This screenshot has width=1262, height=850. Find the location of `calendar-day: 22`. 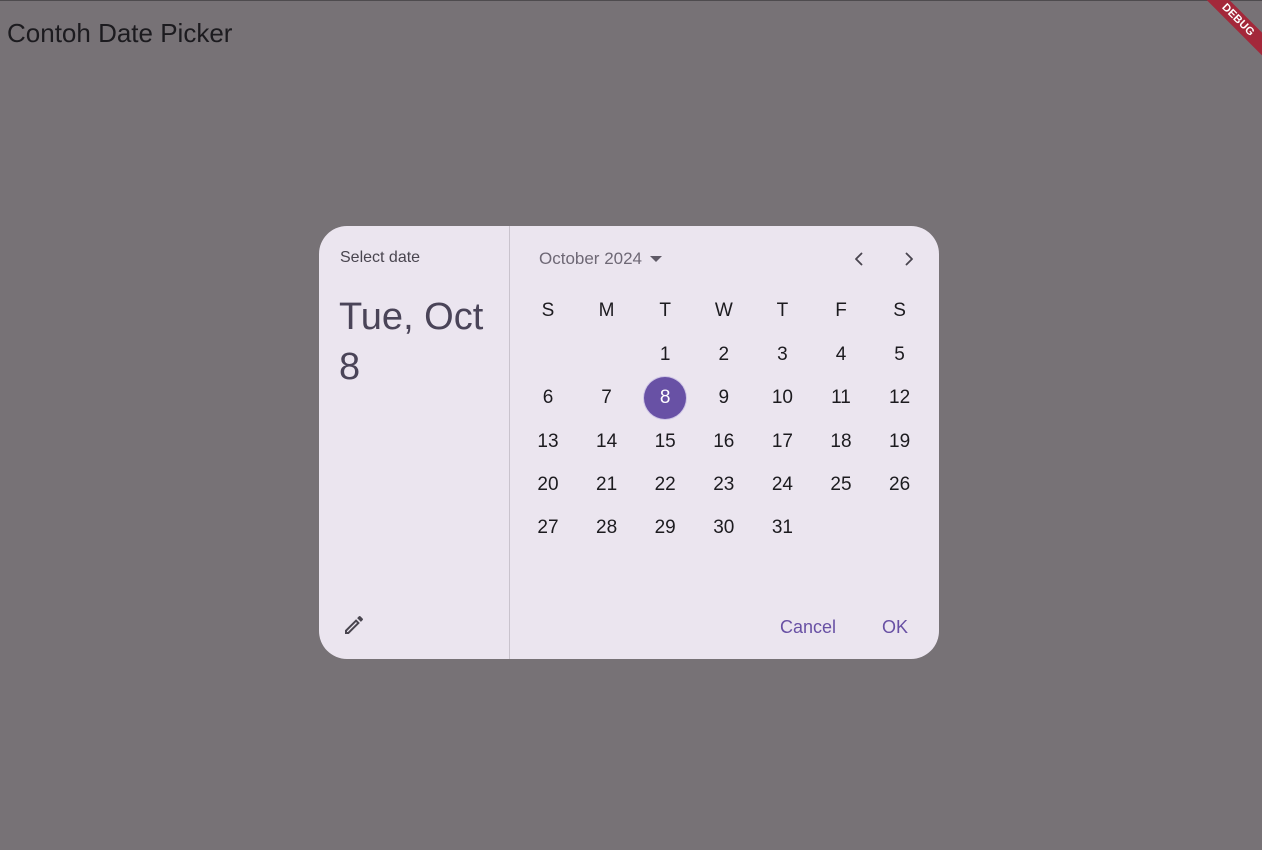

calendar-day: 22 is located at coordinates (665, 485).